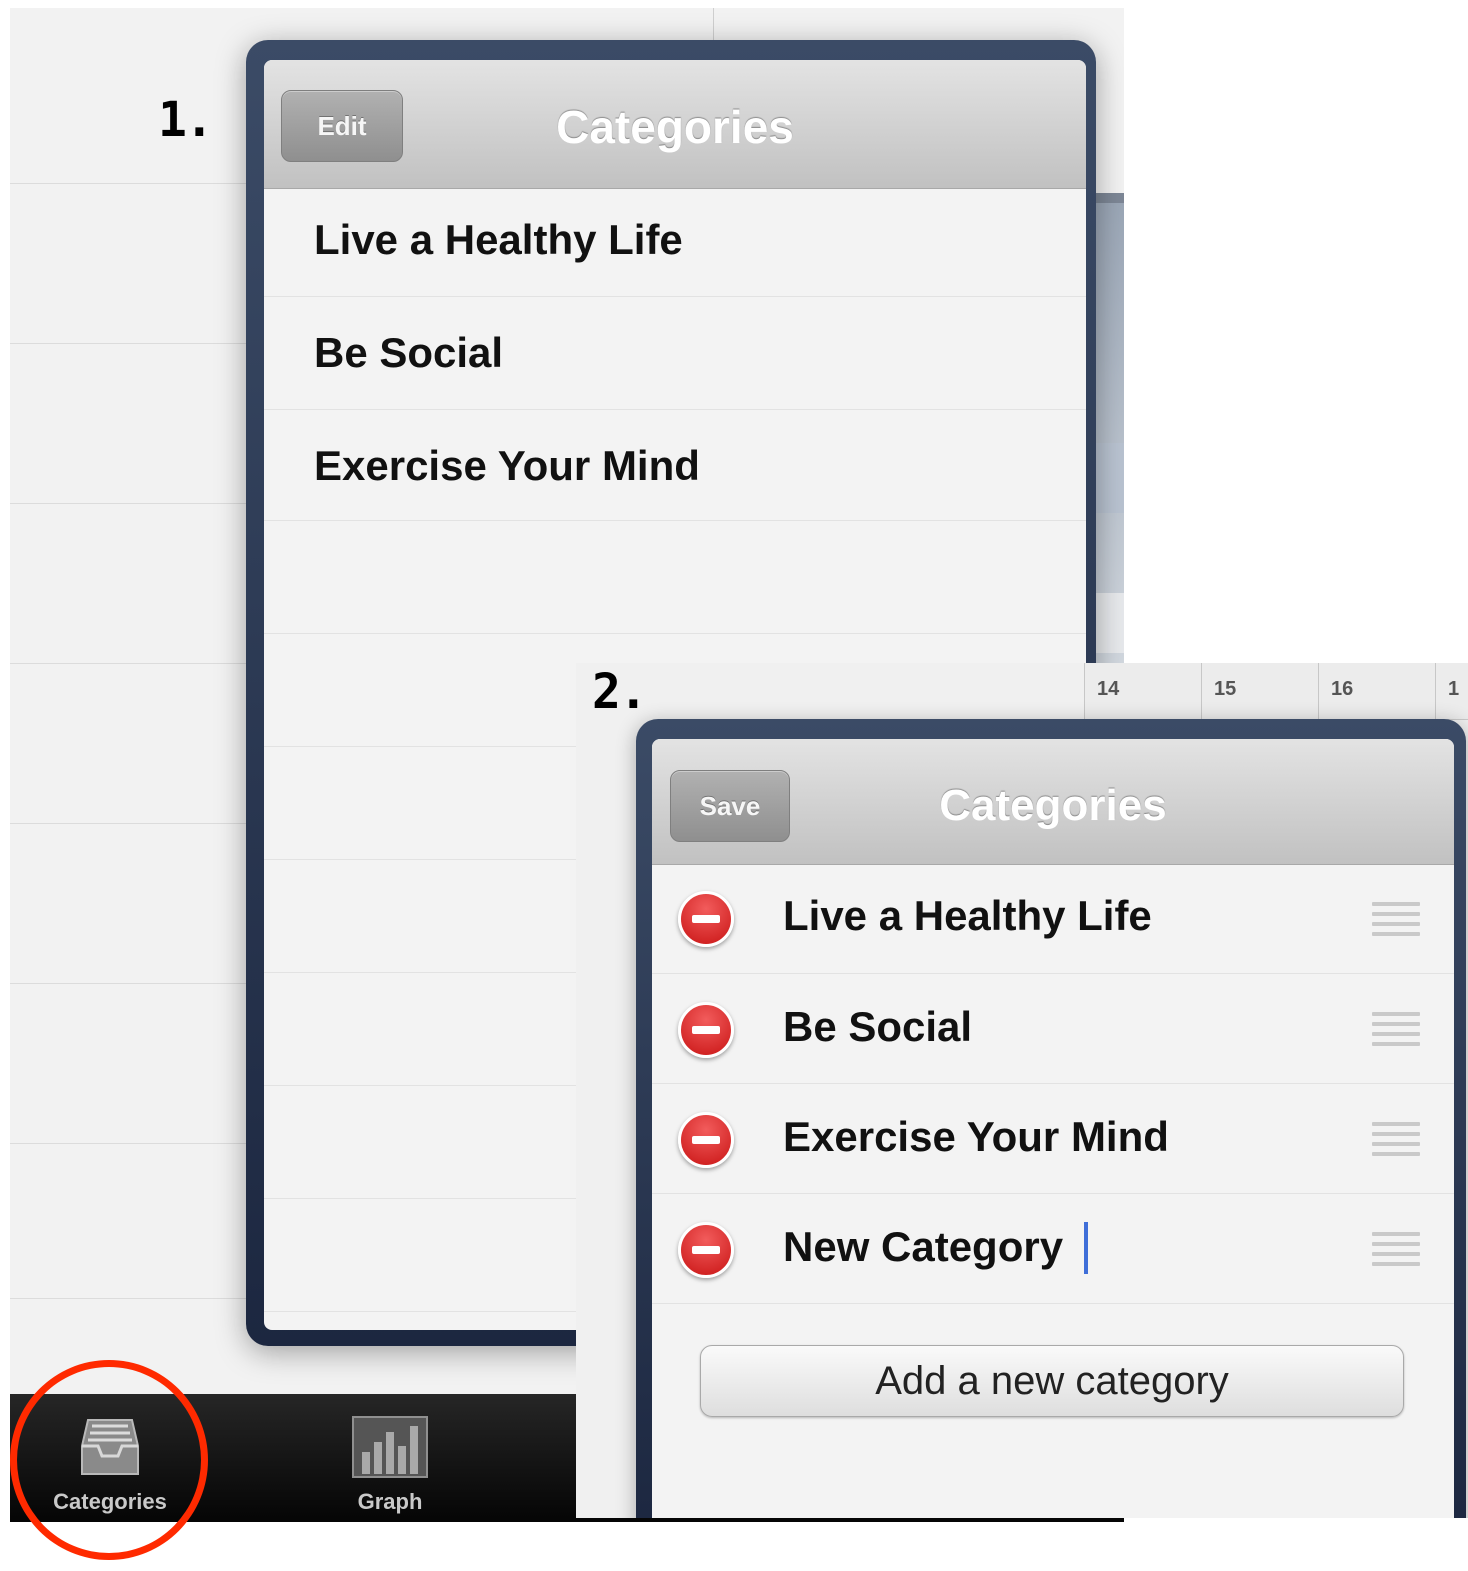  Describe the element at coordinates (109, 1460) in the screenshot. I see `highlight-circle` at that location.